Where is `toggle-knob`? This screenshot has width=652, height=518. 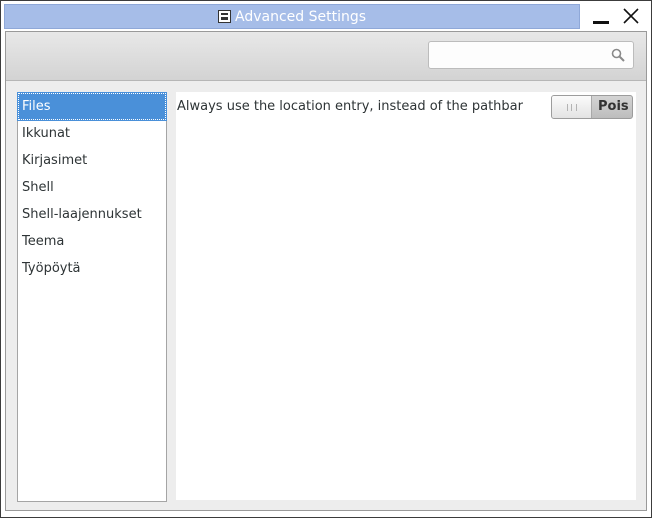 toggle-knob is located at coordinates (572, 107).